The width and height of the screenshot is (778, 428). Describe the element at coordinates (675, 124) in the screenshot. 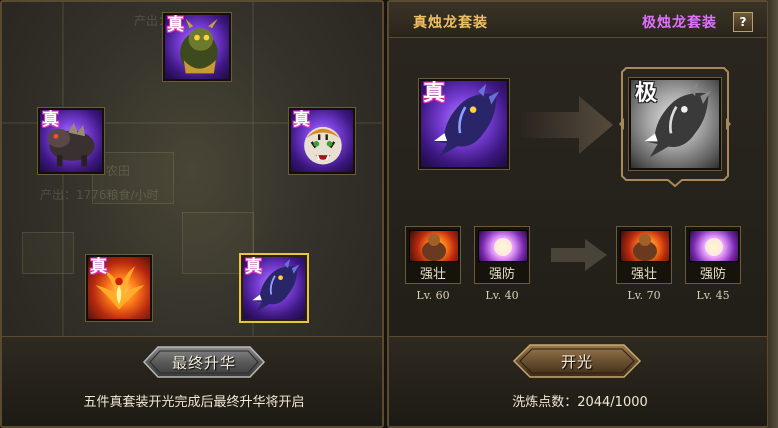

I see `target-item-slot: 极` at that location.